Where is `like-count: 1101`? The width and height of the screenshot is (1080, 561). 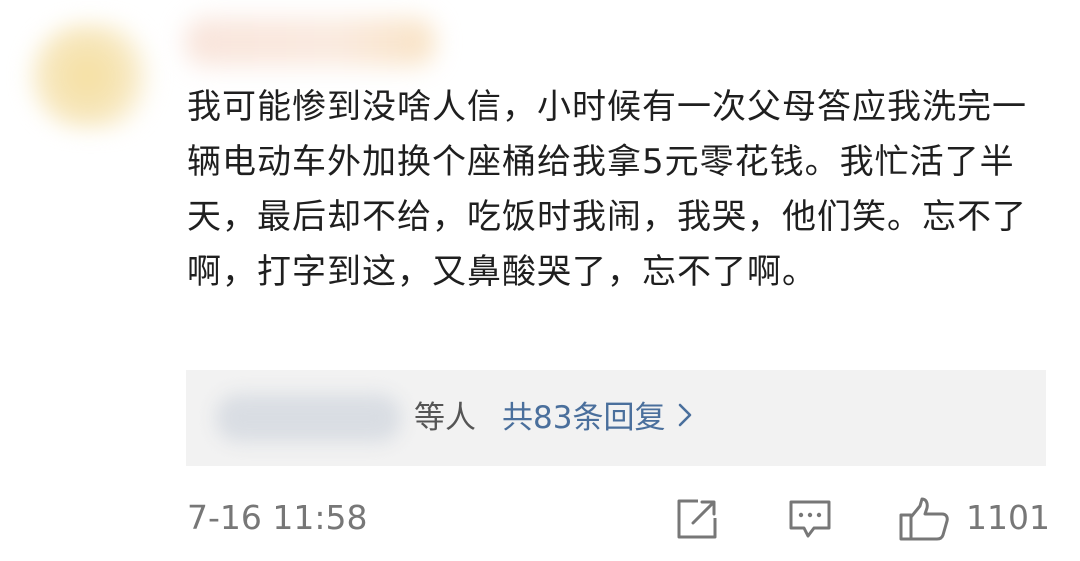 like-count: 1101 is located at coordinates (1008, 517).